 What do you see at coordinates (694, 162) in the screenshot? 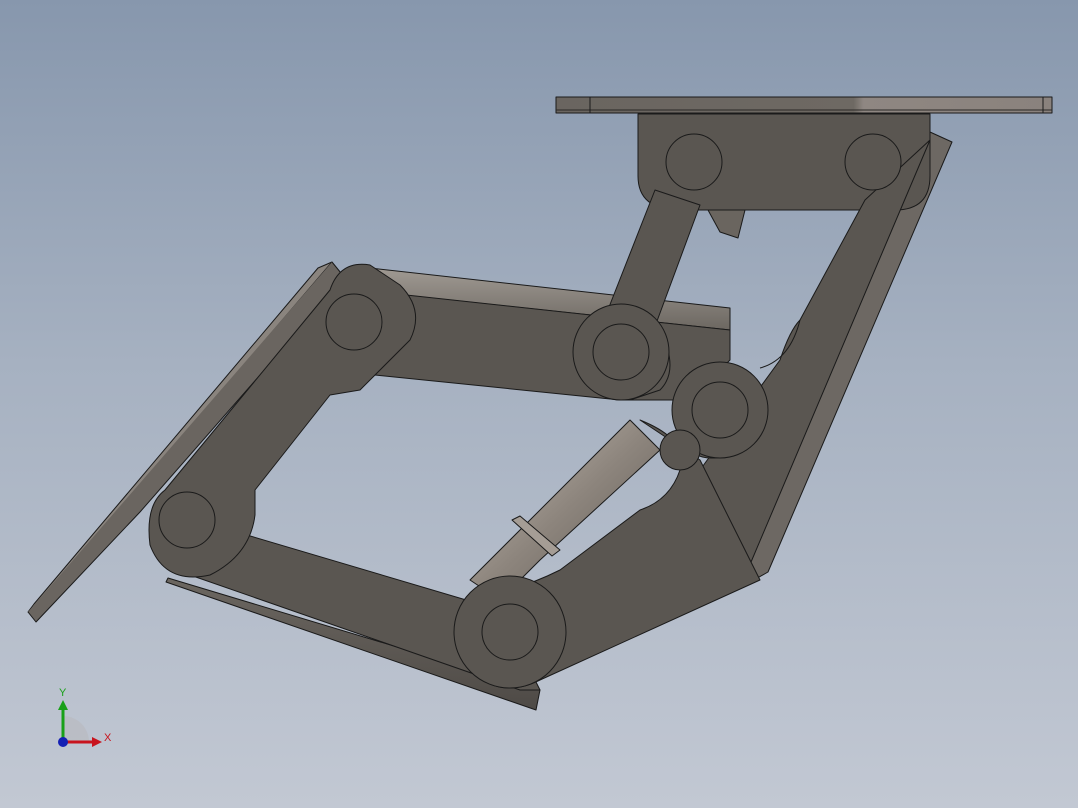
I see `top-left-pin` at bounding box center [694, 162].